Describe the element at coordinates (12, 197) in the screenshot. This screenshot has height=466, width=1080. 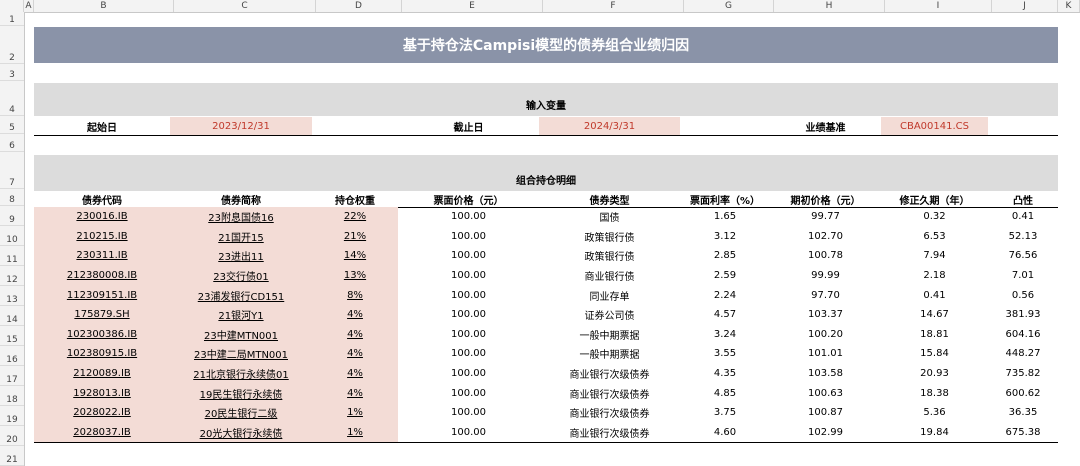
I see `row-header: 8` at that location.